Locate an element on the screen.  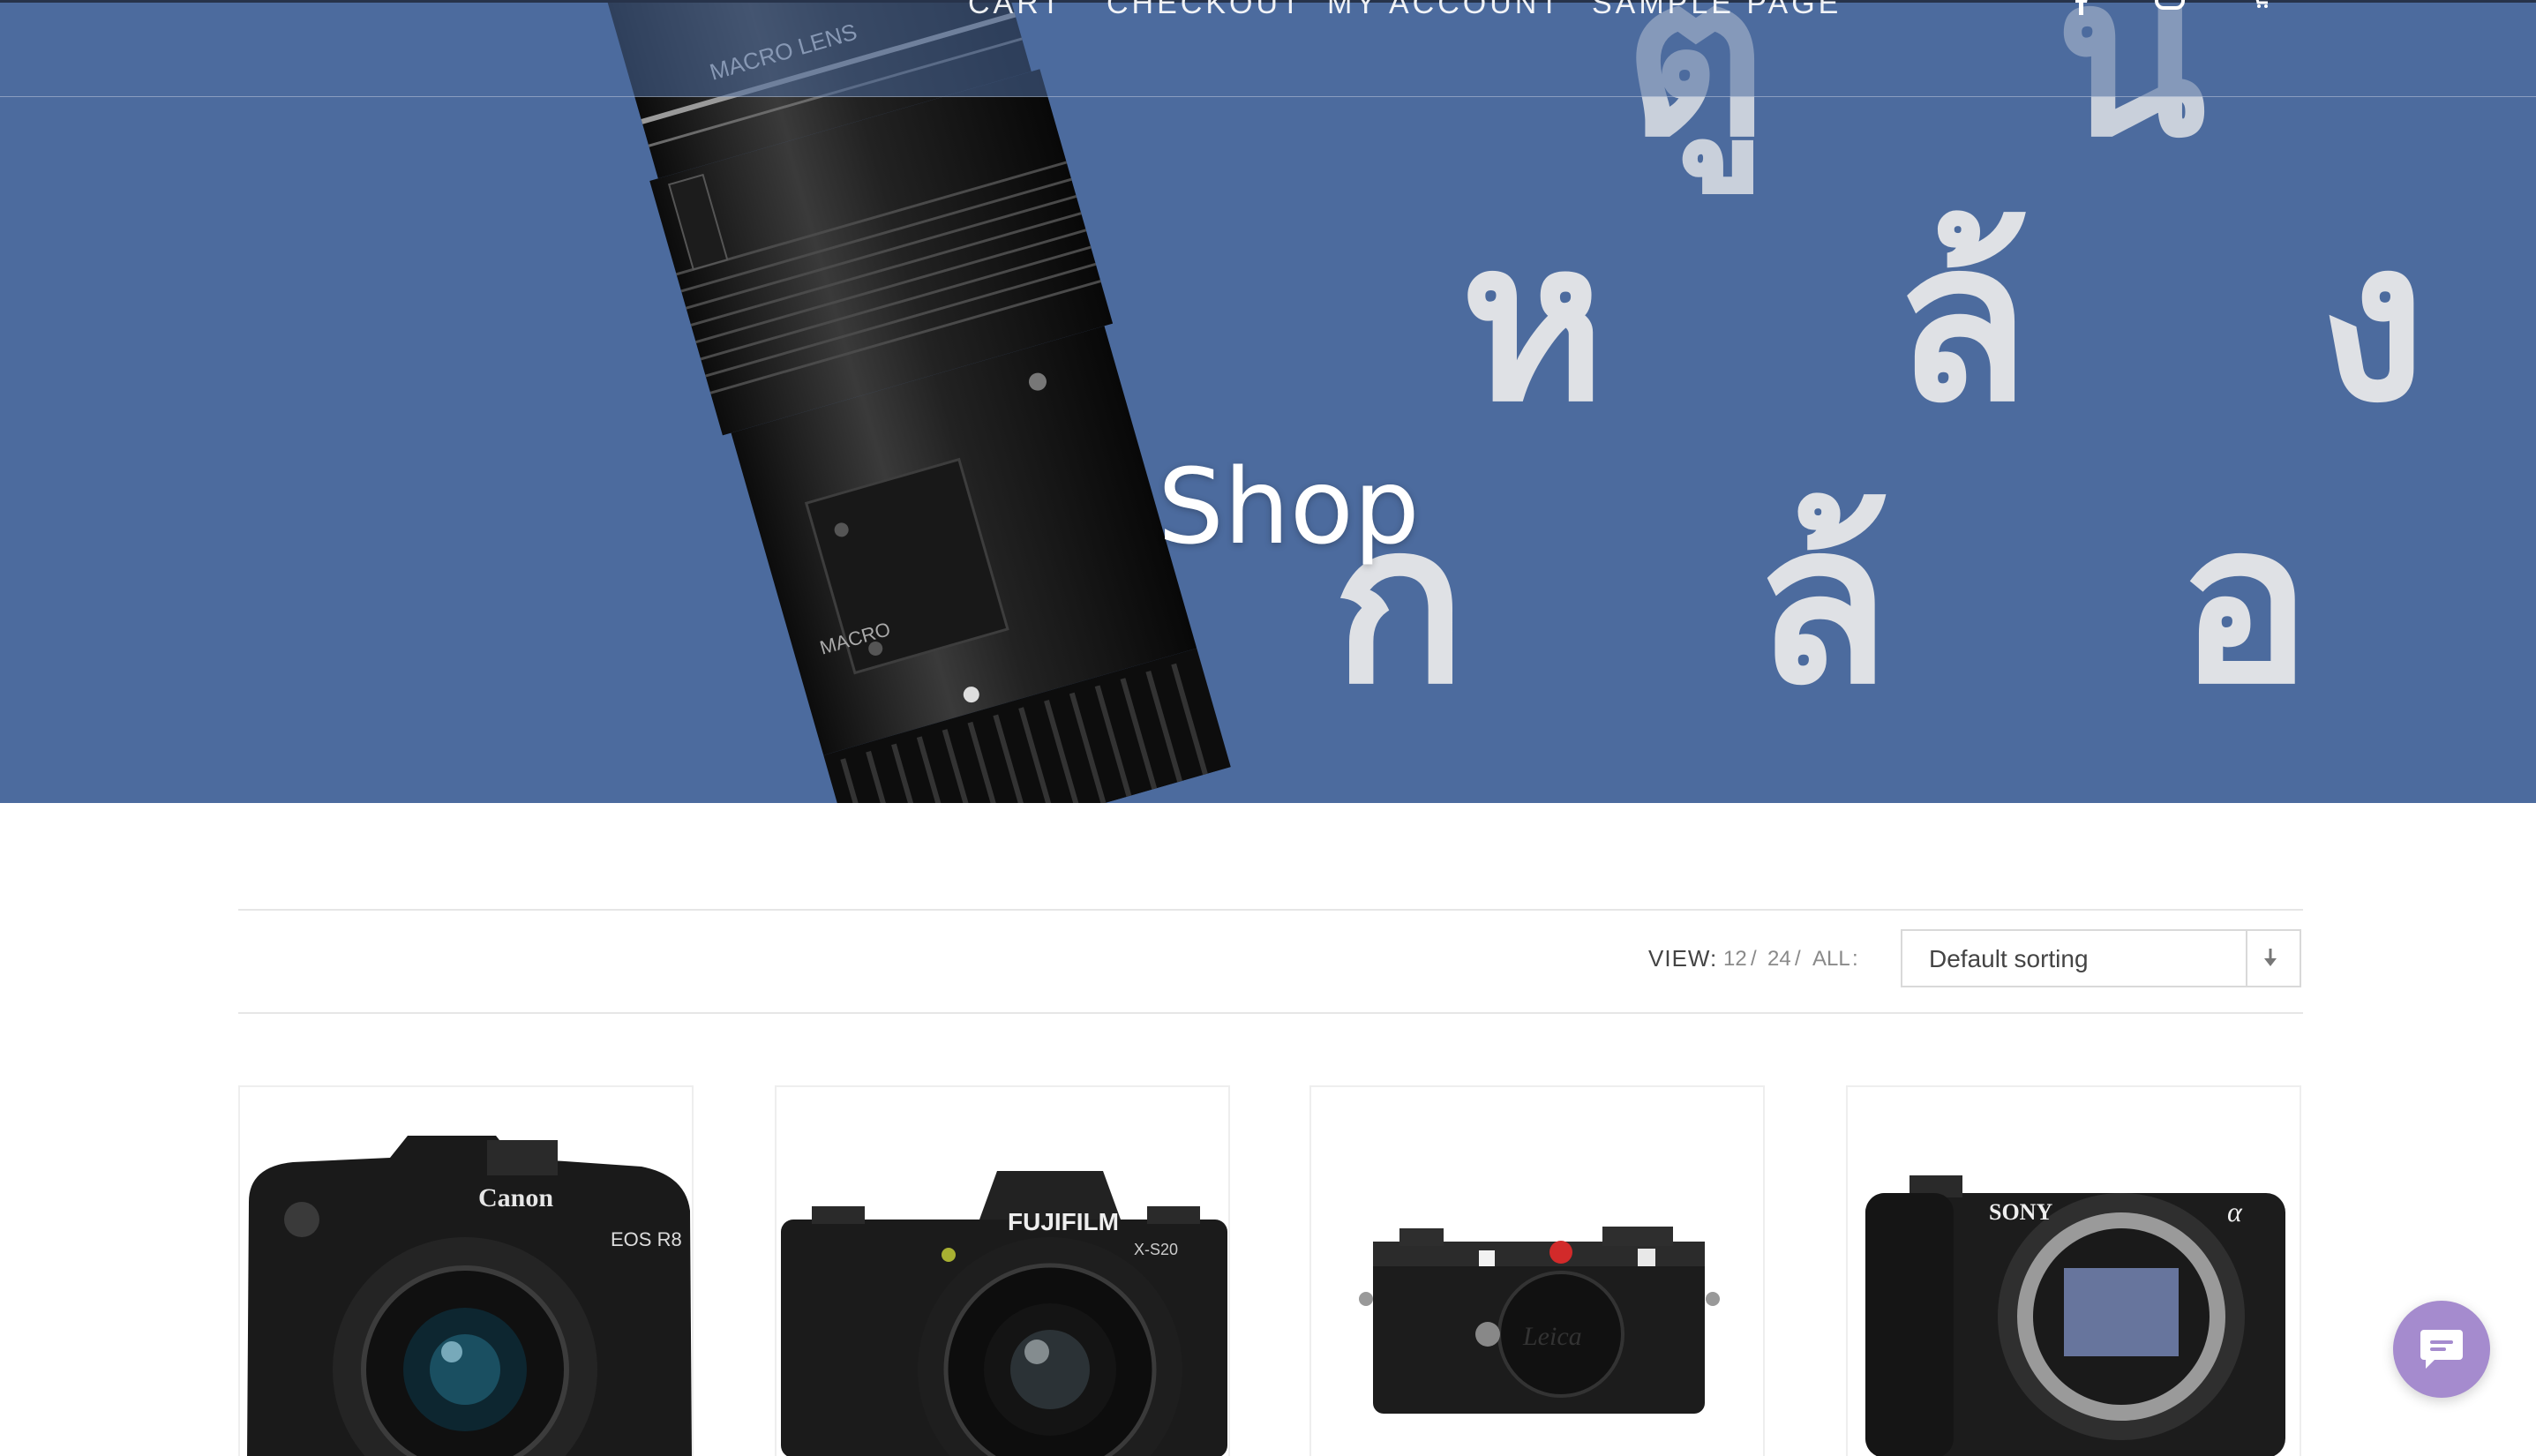
hero-watermark-line-3: ก ล้ อ ง is located at coordinates (1934, 604).